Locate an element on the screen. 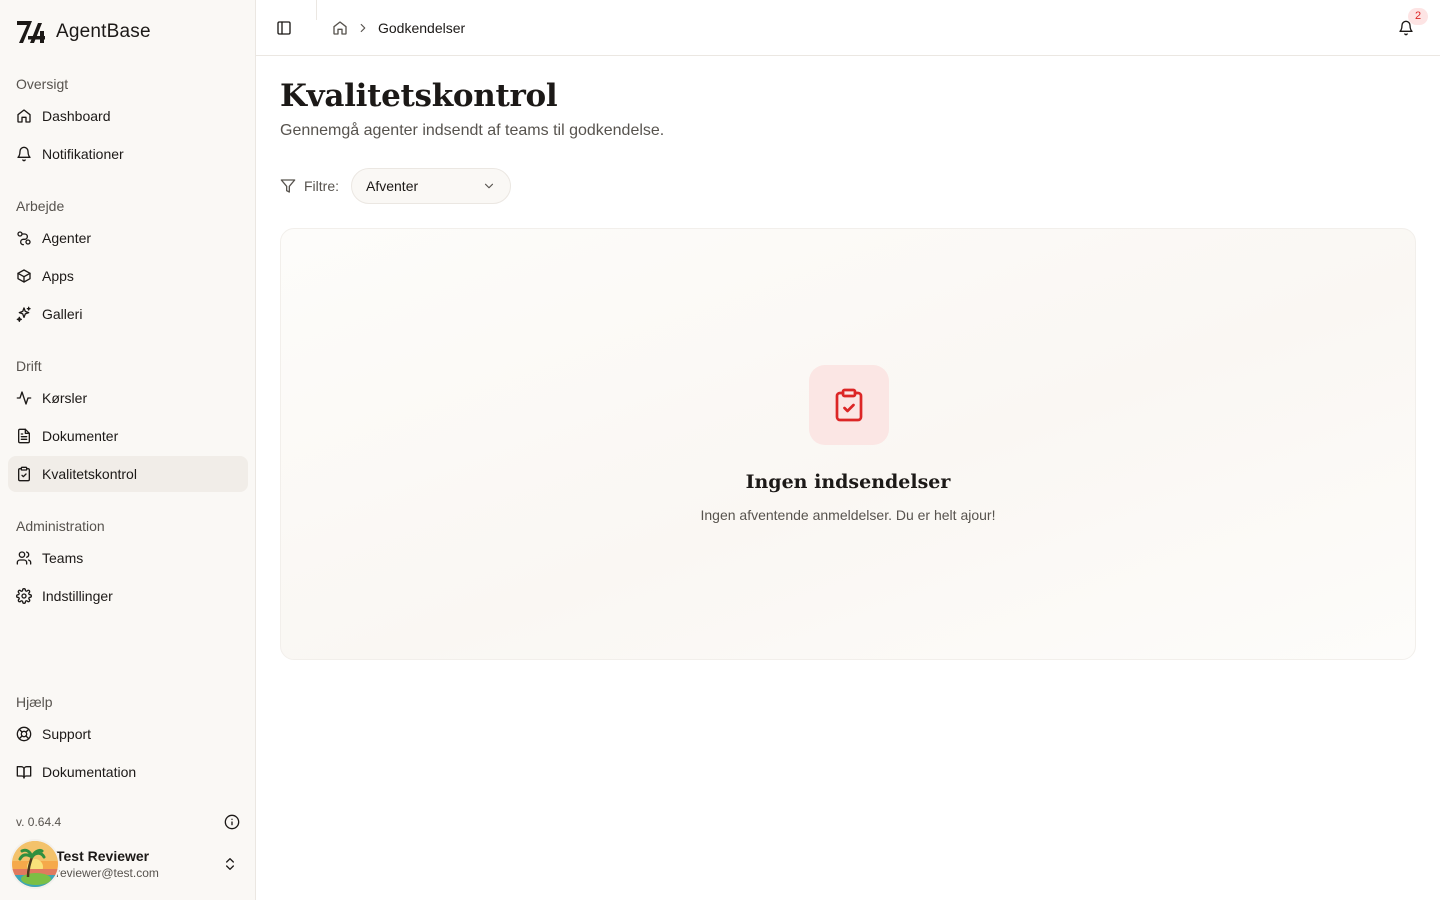 The image size is (1440, 900). sidebar-item-label: Support is located at coordinates (67, 734).